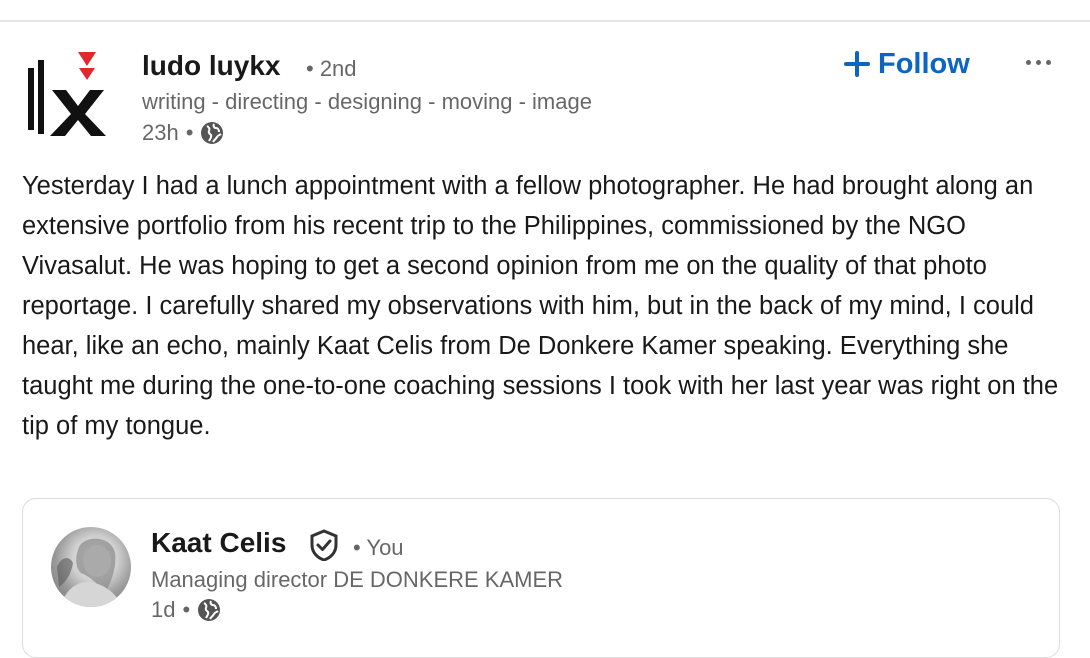 This screenshot has width=1090, height=658. I want to click on post-meta: 23h •, so click(183, 133).